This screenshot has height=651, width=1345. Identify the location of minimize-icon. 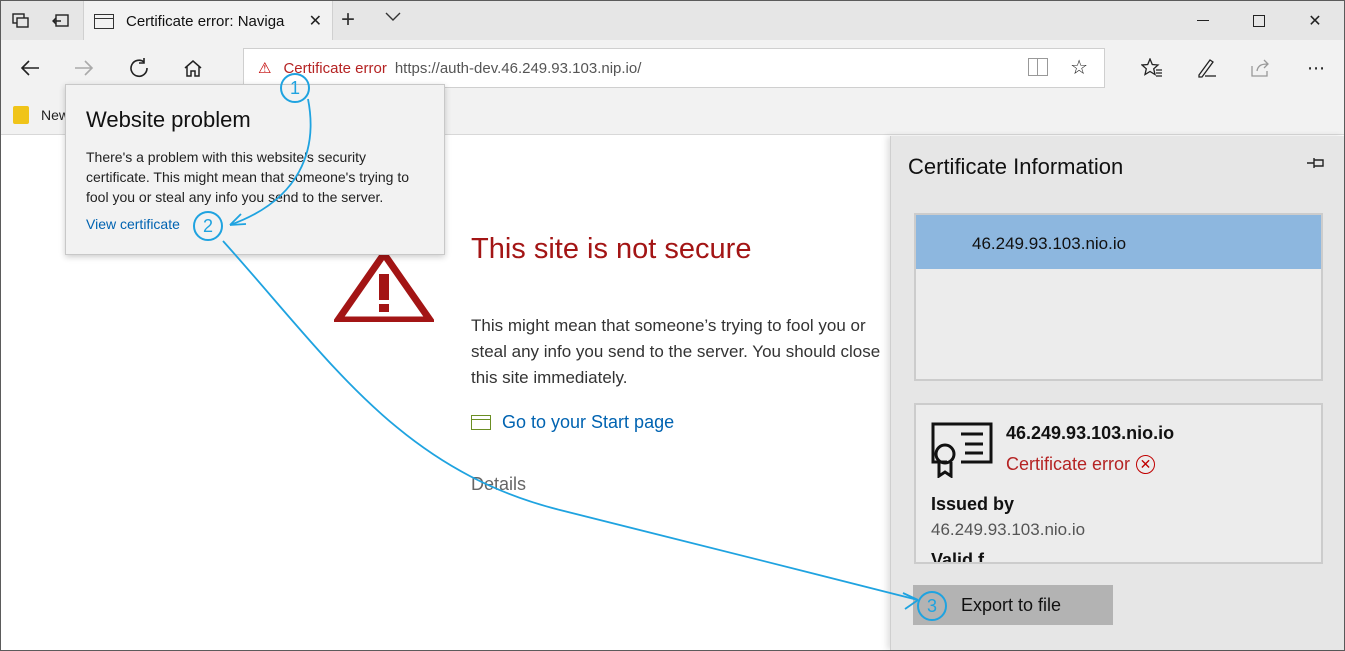
(1203, 20).